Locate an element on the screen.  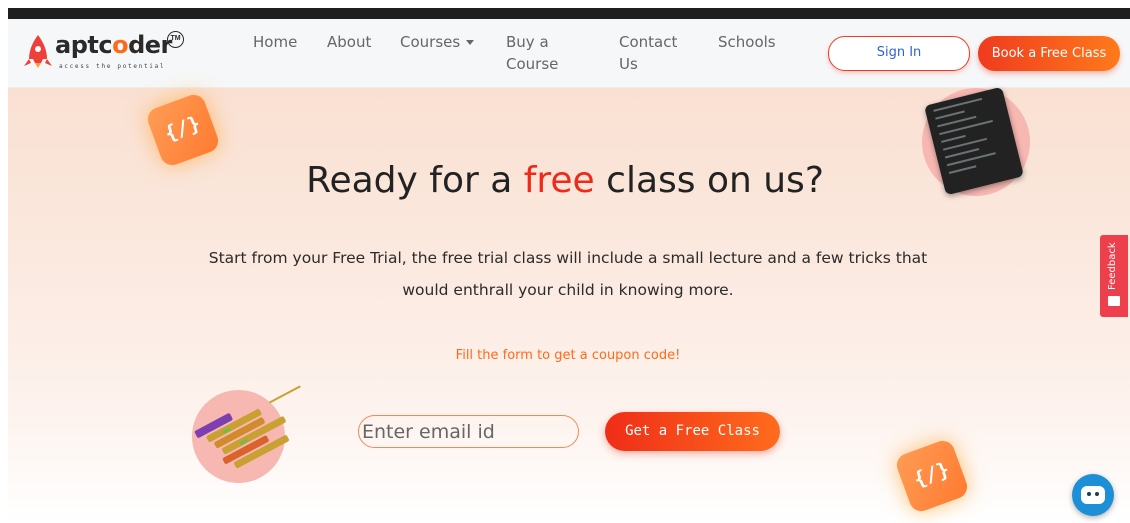
heading-accent: free is located at coordinates (559, 180).